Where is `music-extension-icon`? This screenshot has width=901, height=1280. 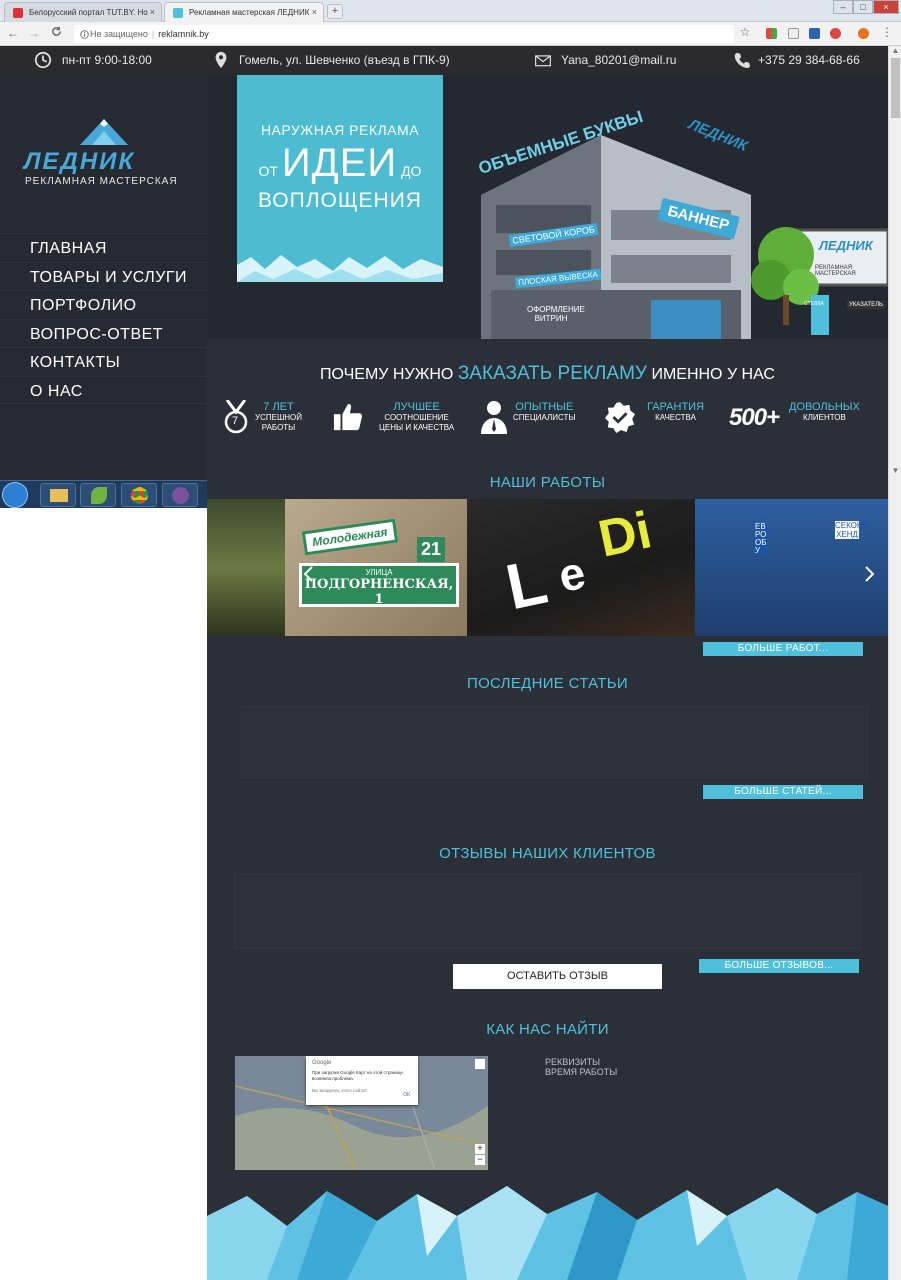
music-extension-icon is located at coordinates (793, 33).